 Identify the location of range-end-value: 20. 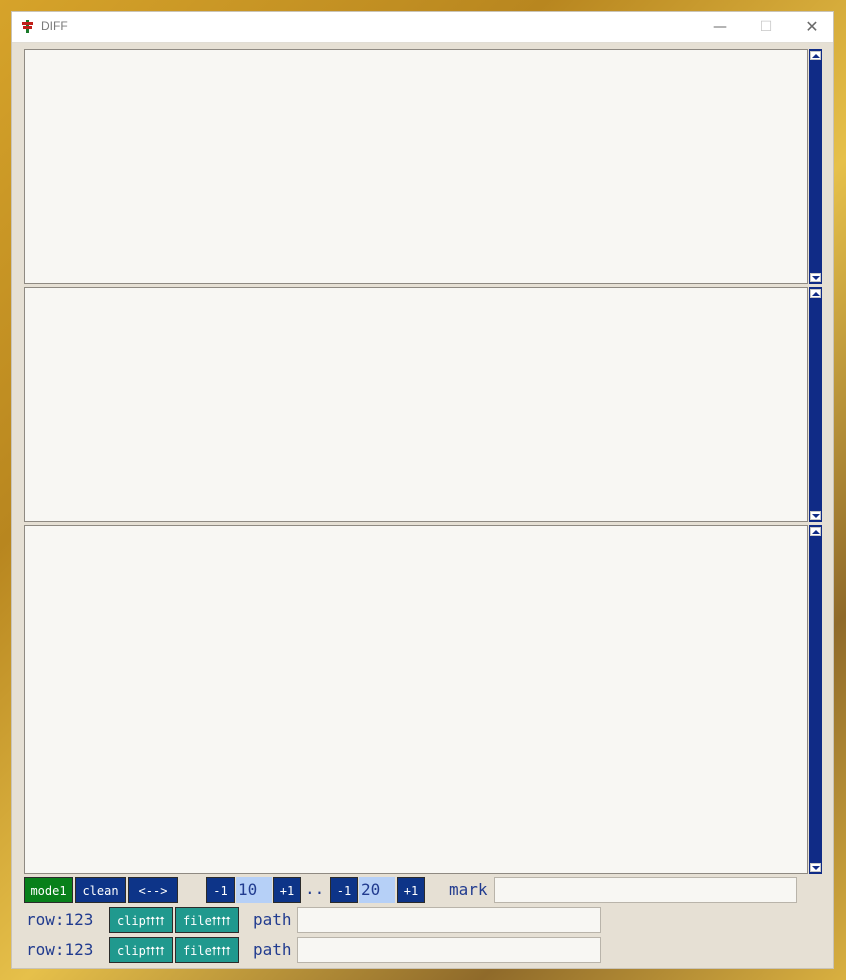
(377, 890).